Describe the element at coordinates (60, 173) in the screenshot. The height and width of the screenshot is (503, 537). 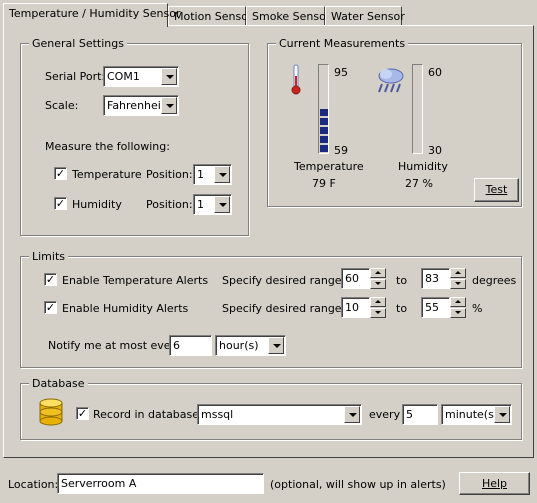
I see `temperature-checkbox: ✓` at that location.